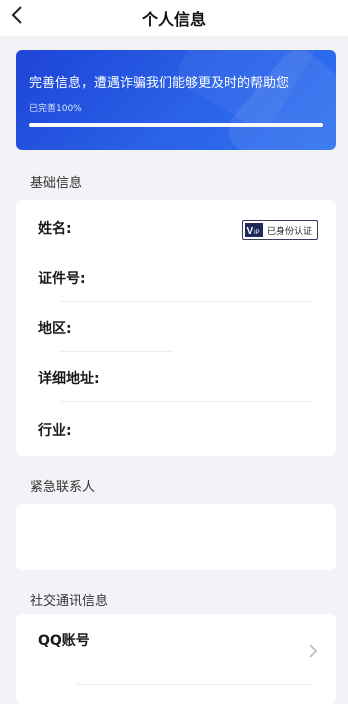  I want to click on progress-bar, so click(176, 125).